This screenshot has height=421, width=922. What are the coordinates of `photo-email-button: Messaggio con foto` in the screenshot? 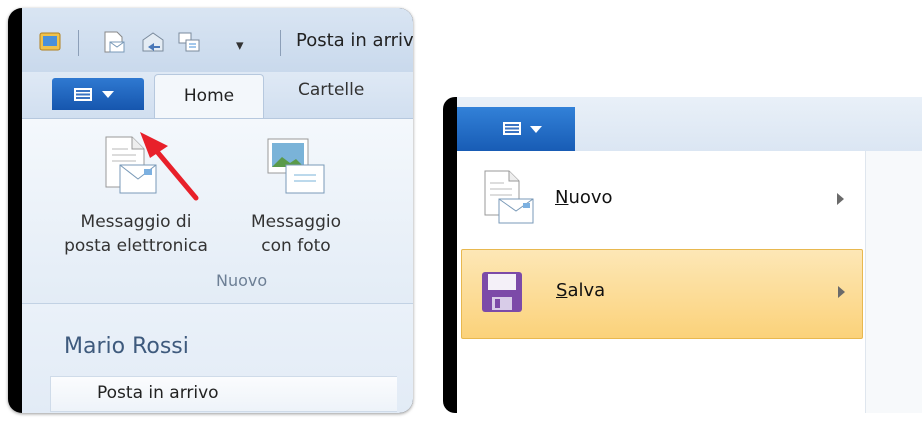 It's located at (296, 199).